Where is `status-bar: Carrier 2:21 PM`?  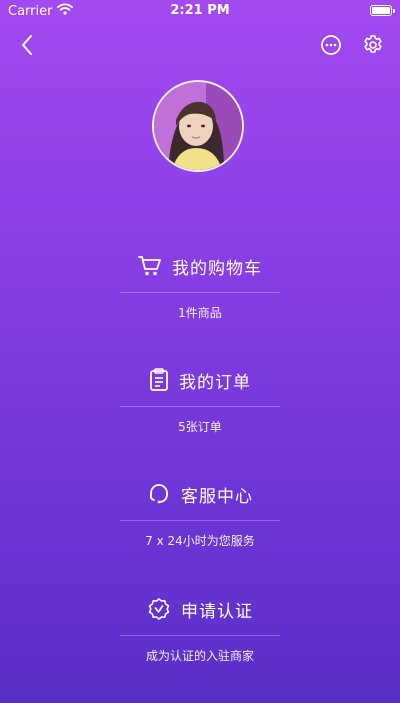
status-bar: Carrier 2:21 PM is located at coordinates (200, 11).